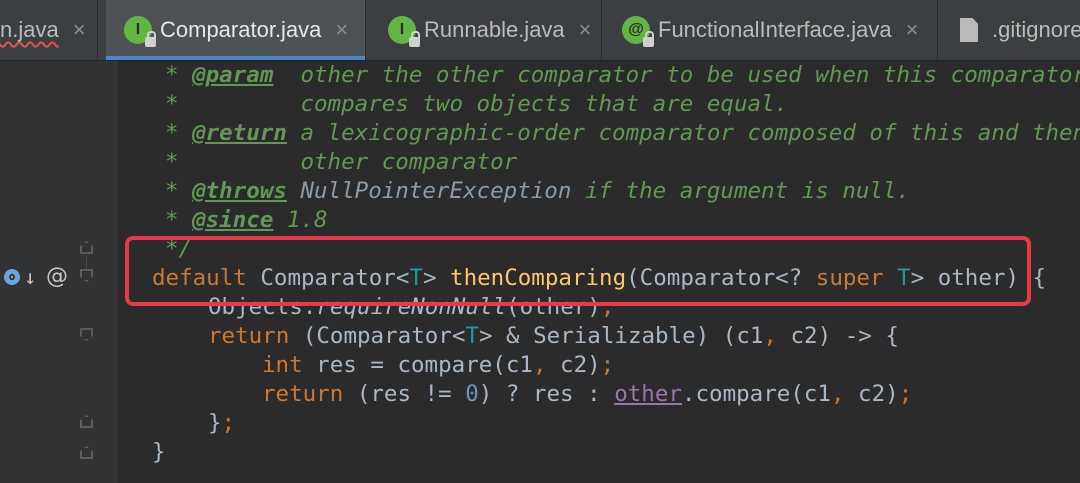 The height and width of the screenshot is (483, 1080). I want to click on doc-text: * compares two objects that are equal., so click(477, 104).